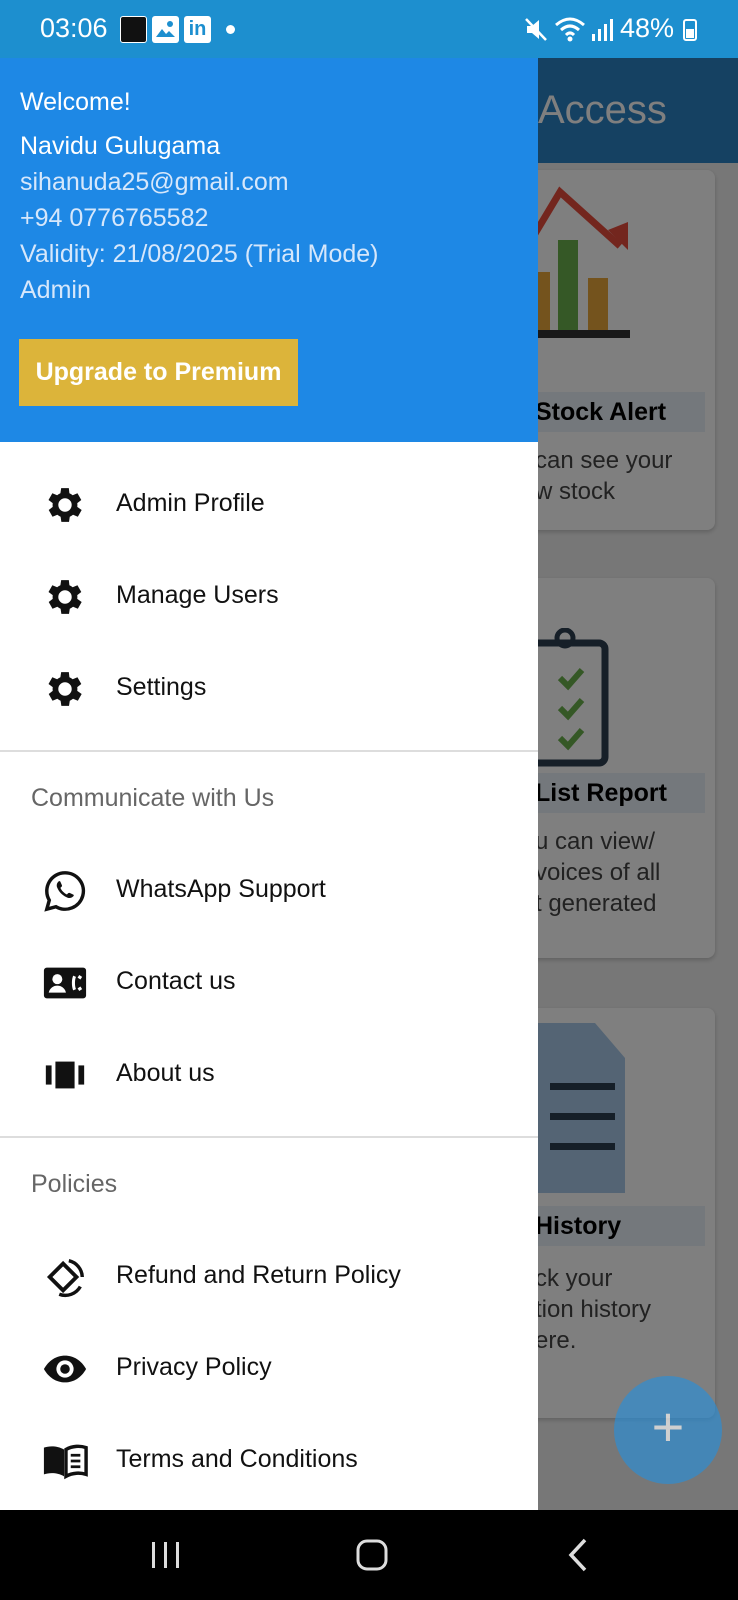 The width and height of the screenshot is (738, 1600). Describe the element at coordinates (74, 1184) in the screenshot. I see `section-title-policies: Policies` at that location.